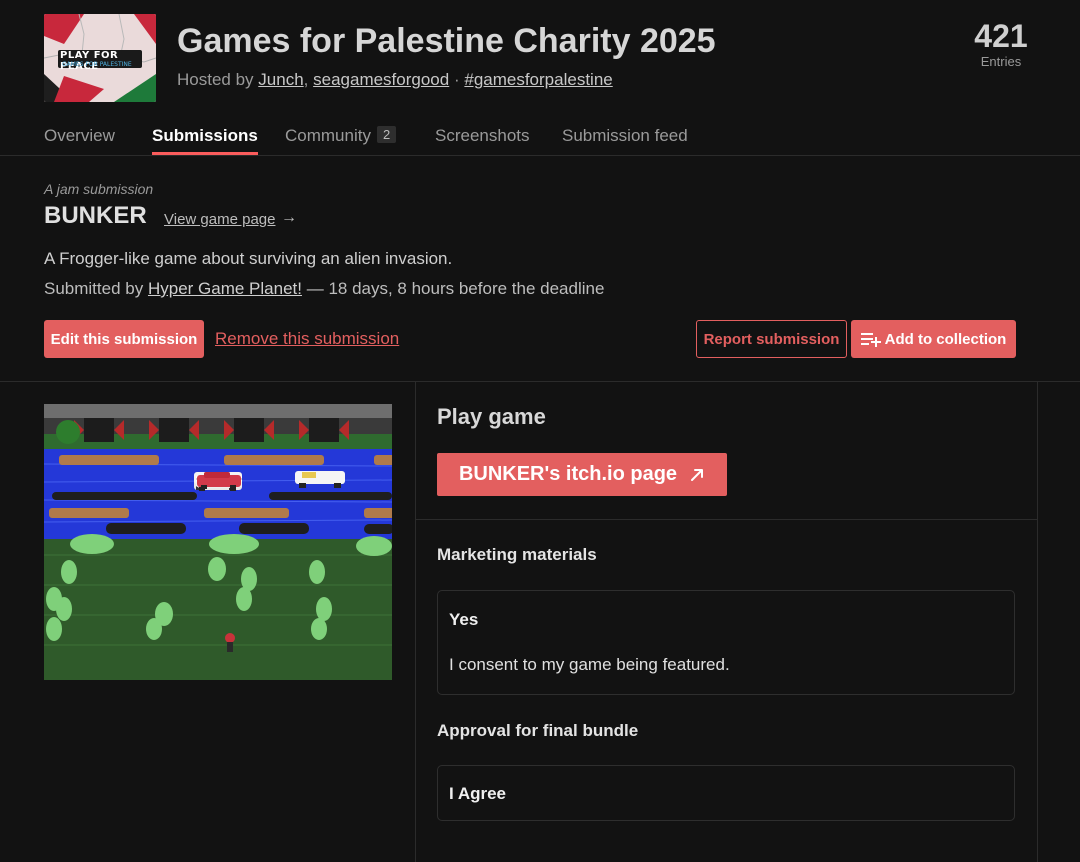 The height and width of the screenshot is (862, 1080). I want to click on playlist-add-icon, so click(870, 340).